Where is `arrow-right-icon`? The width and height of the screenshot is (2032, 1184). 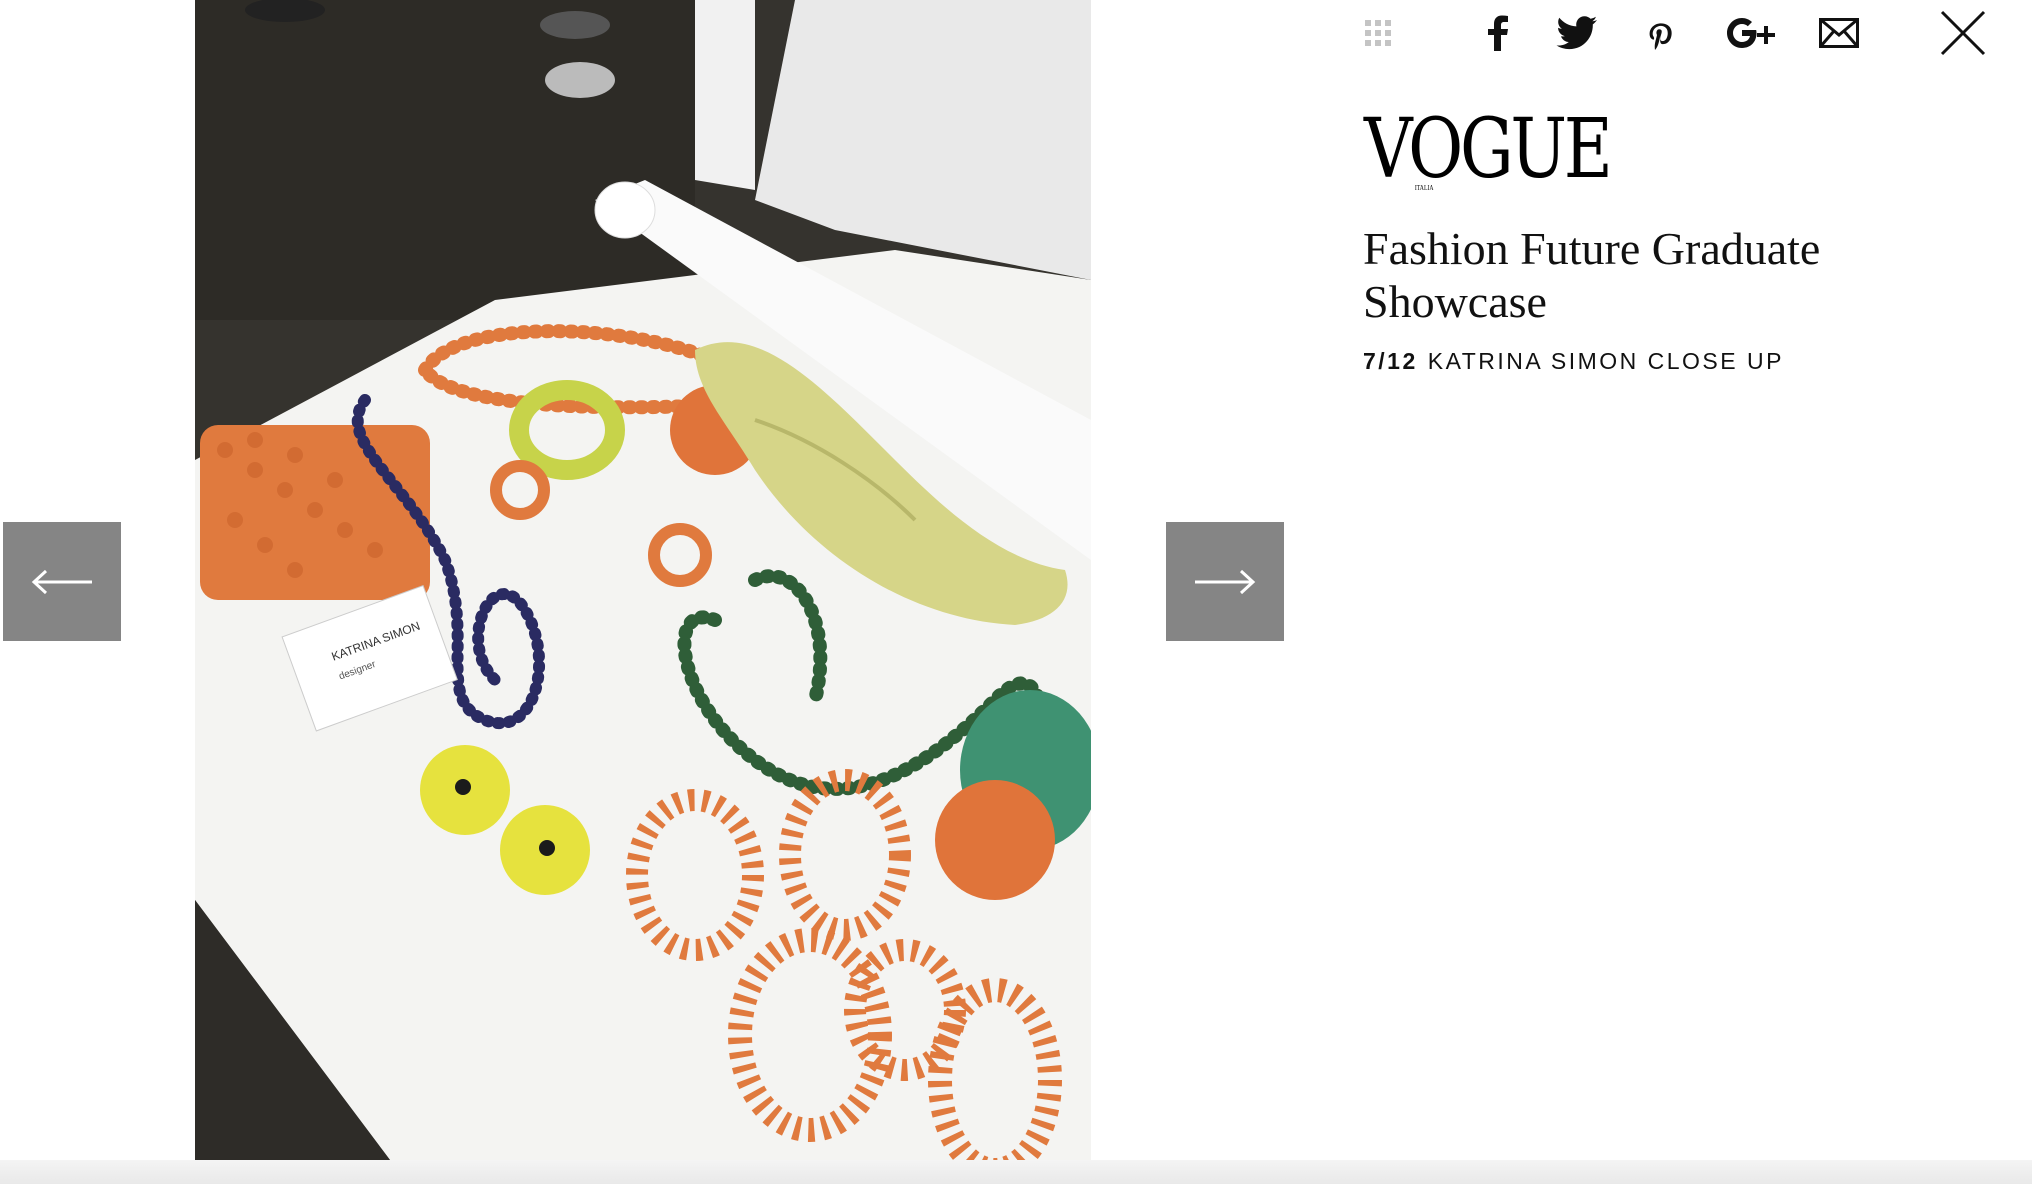
arrow-right-icon is located at coordinates (1225, 581).